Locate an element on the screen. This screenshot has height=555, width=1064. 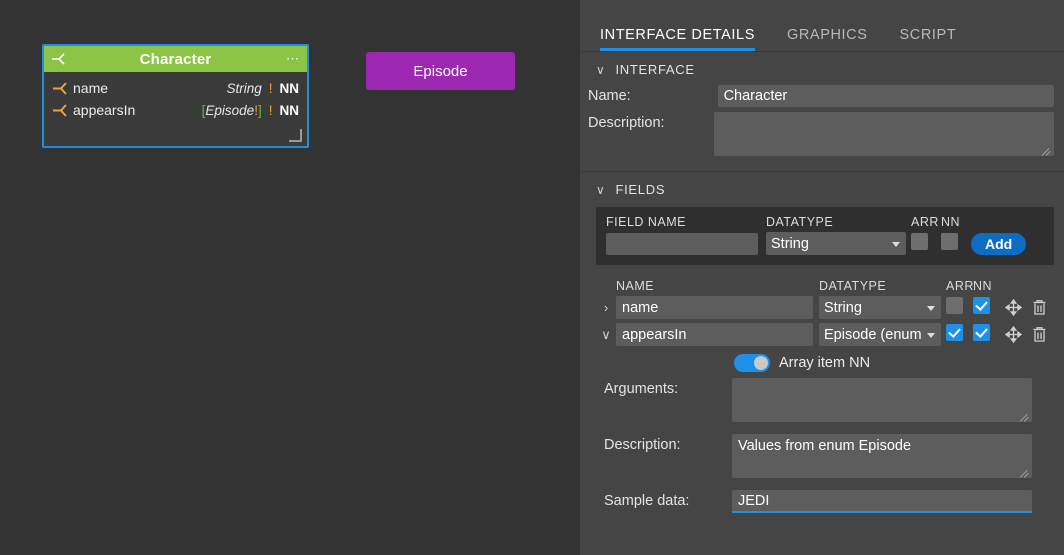
add-field-strip: FIELD NAME DATATYPE ARR NN String Add is located at coordinates (825, 236).